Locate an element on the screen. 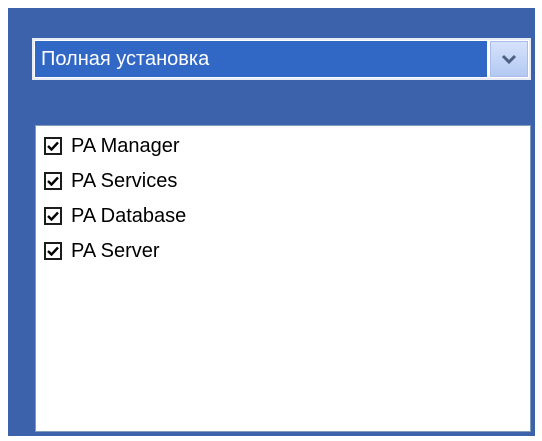  component-label: PA Server is located at coordinates (115, 250).